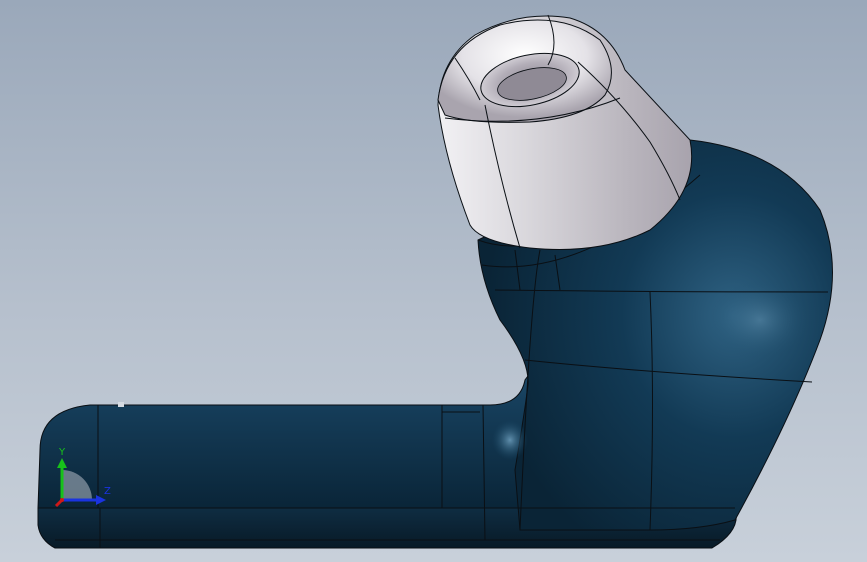 This screenshot has width=867, height=562. What do you see at coordinates (62, 452) in the screenshot?
I see `y-axis-label: Y` at bounding box center [62, 452].